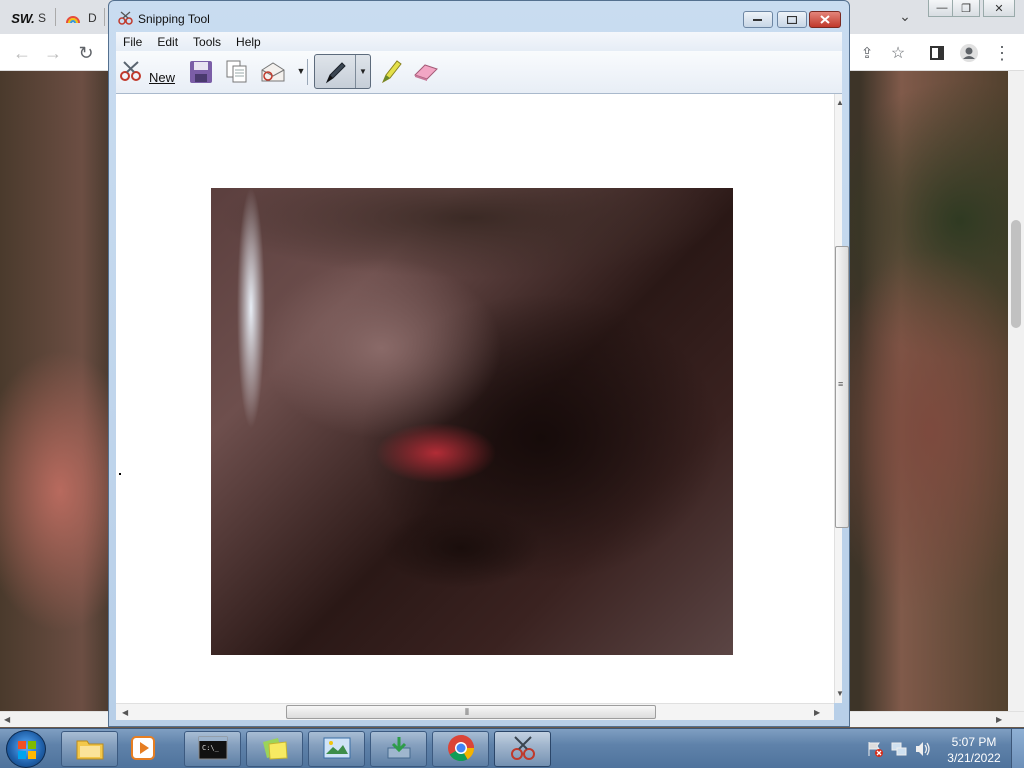  Describe the element at coordinates (162, 77) in the screenshot. I see `new-snip-label: New` at that location.